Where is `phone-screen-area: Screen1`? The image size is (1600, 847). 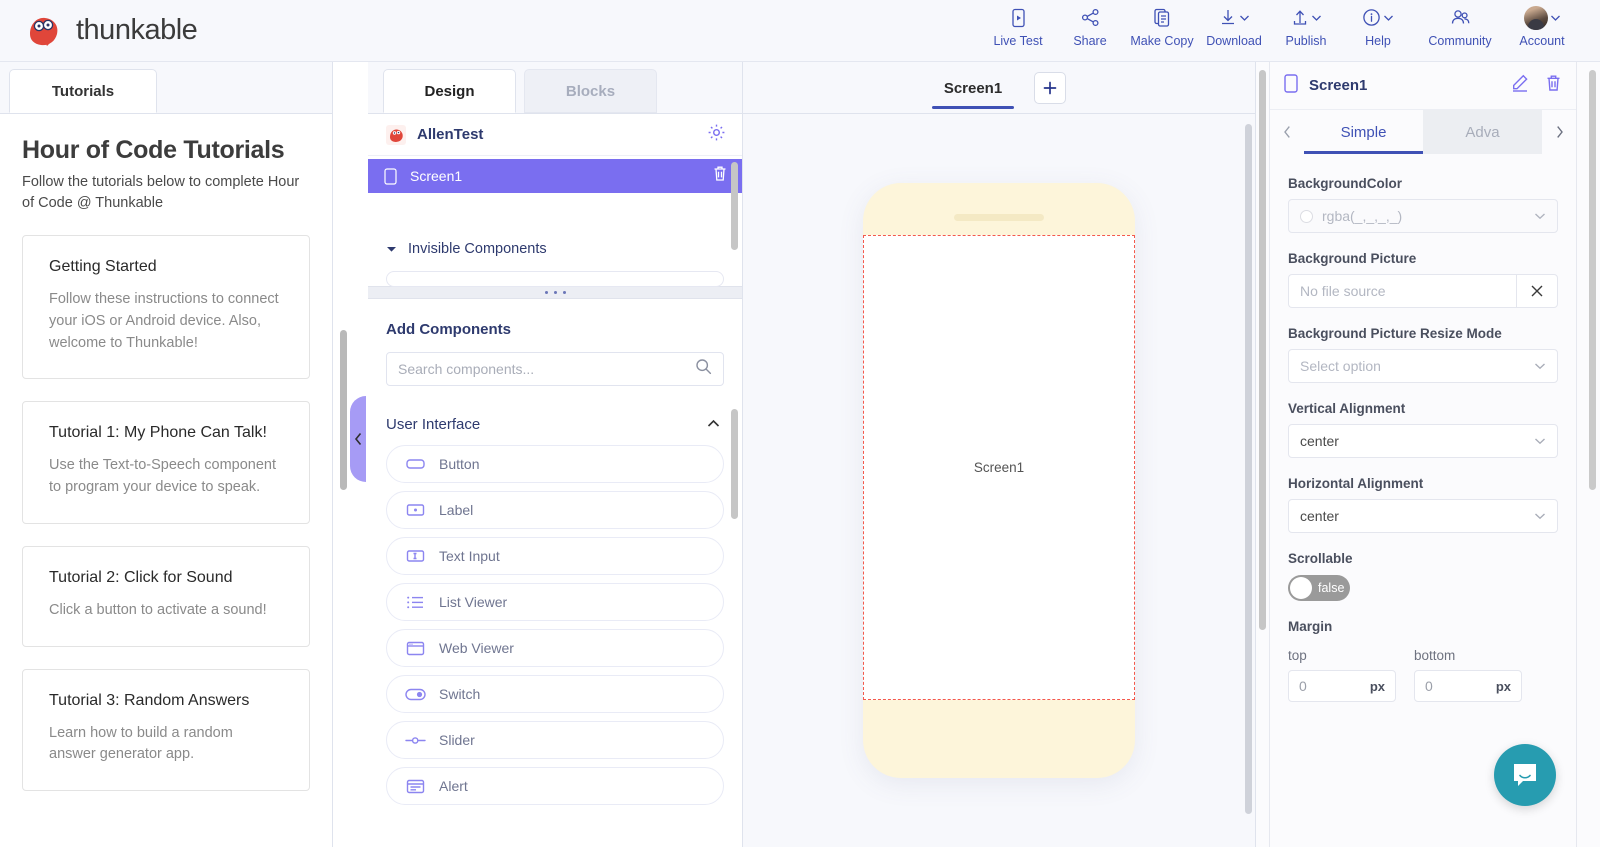
phone-screen-area: Screen1 is located at coordinates (999, 467).